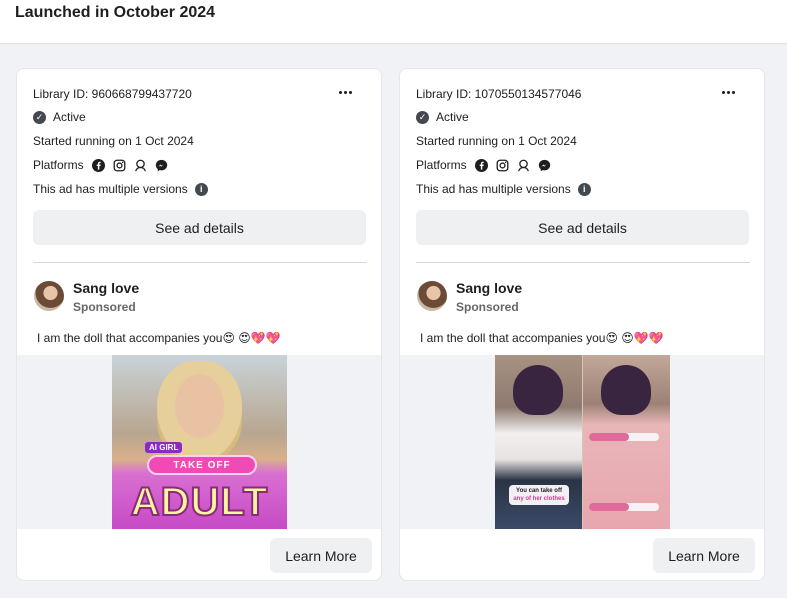 The height and width of the screenshot is (598, 787). Describe the element at coordinates (539, 499) in the screenshot. I see `caption-line-2: any of her clothes` at that location.